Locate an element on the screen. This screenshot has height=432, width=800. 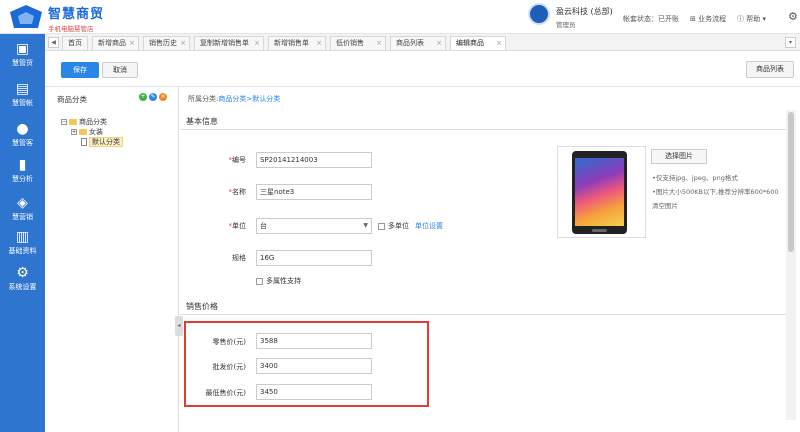
account-status: 帐套状态：已开账 is located at coordinates (651, 19).